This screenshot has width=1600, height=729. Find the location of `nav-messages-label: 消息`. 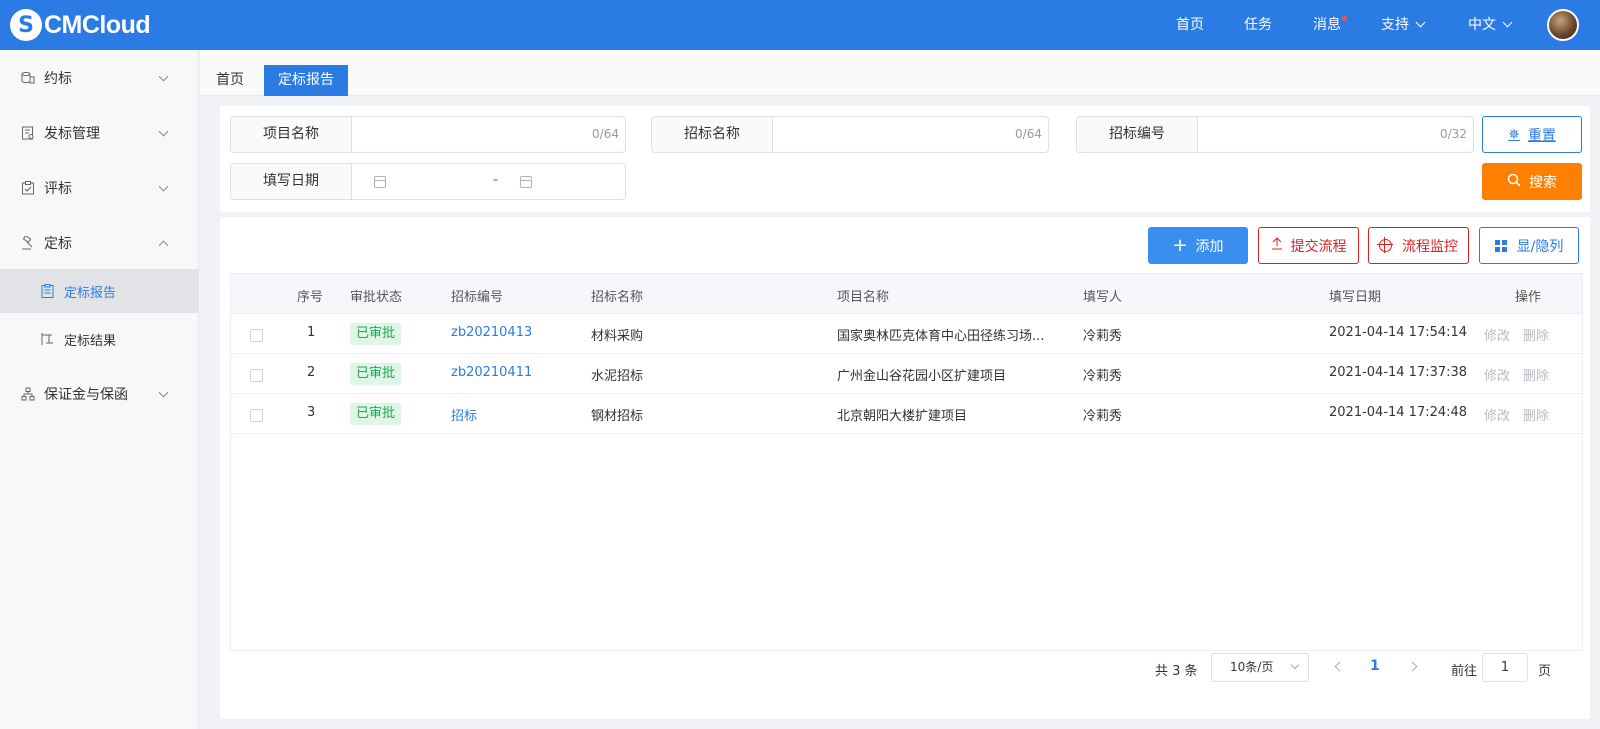

nav-messages-label: 消息 is located at coordinates (1327, 25).